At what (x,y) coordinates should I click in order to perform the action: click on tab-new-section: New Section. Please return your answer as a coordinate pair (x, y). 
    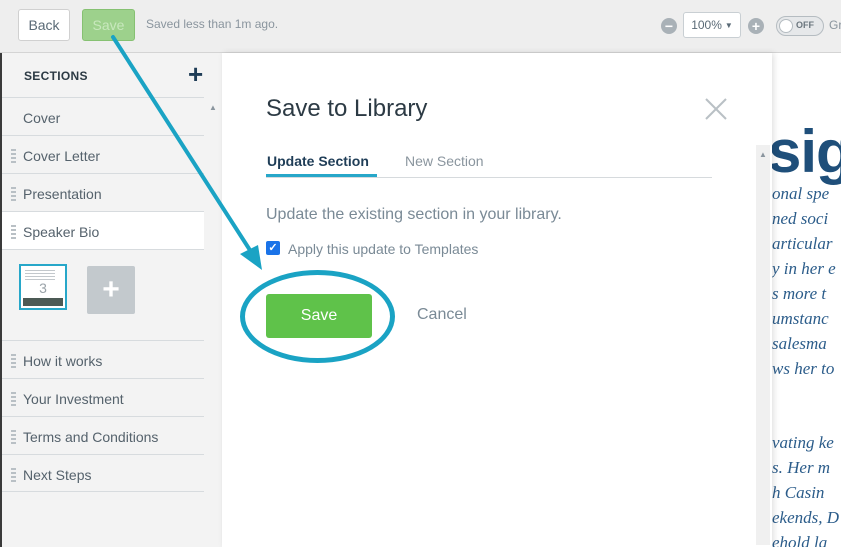
    Looking at the image, I should click on (444, 161).